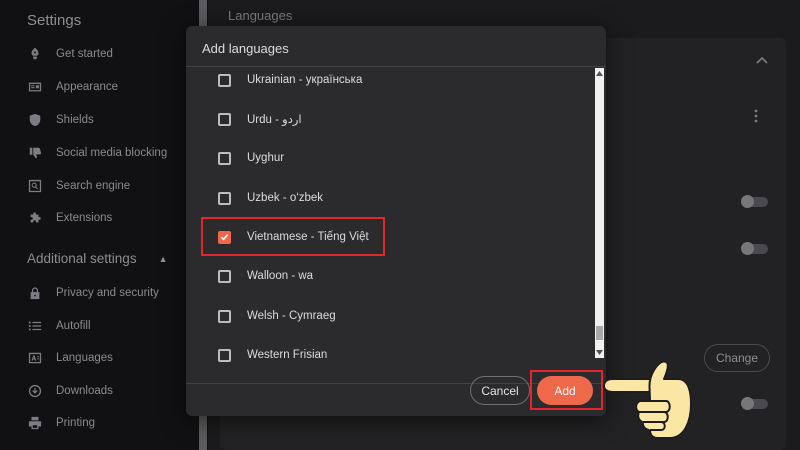 This screenshot has width=800, height=450. What do you see at coordinates (285, 198) in the screenshot?
I see `language-label: Uzbek - o‘zbek` at bounding box center [285, 198].